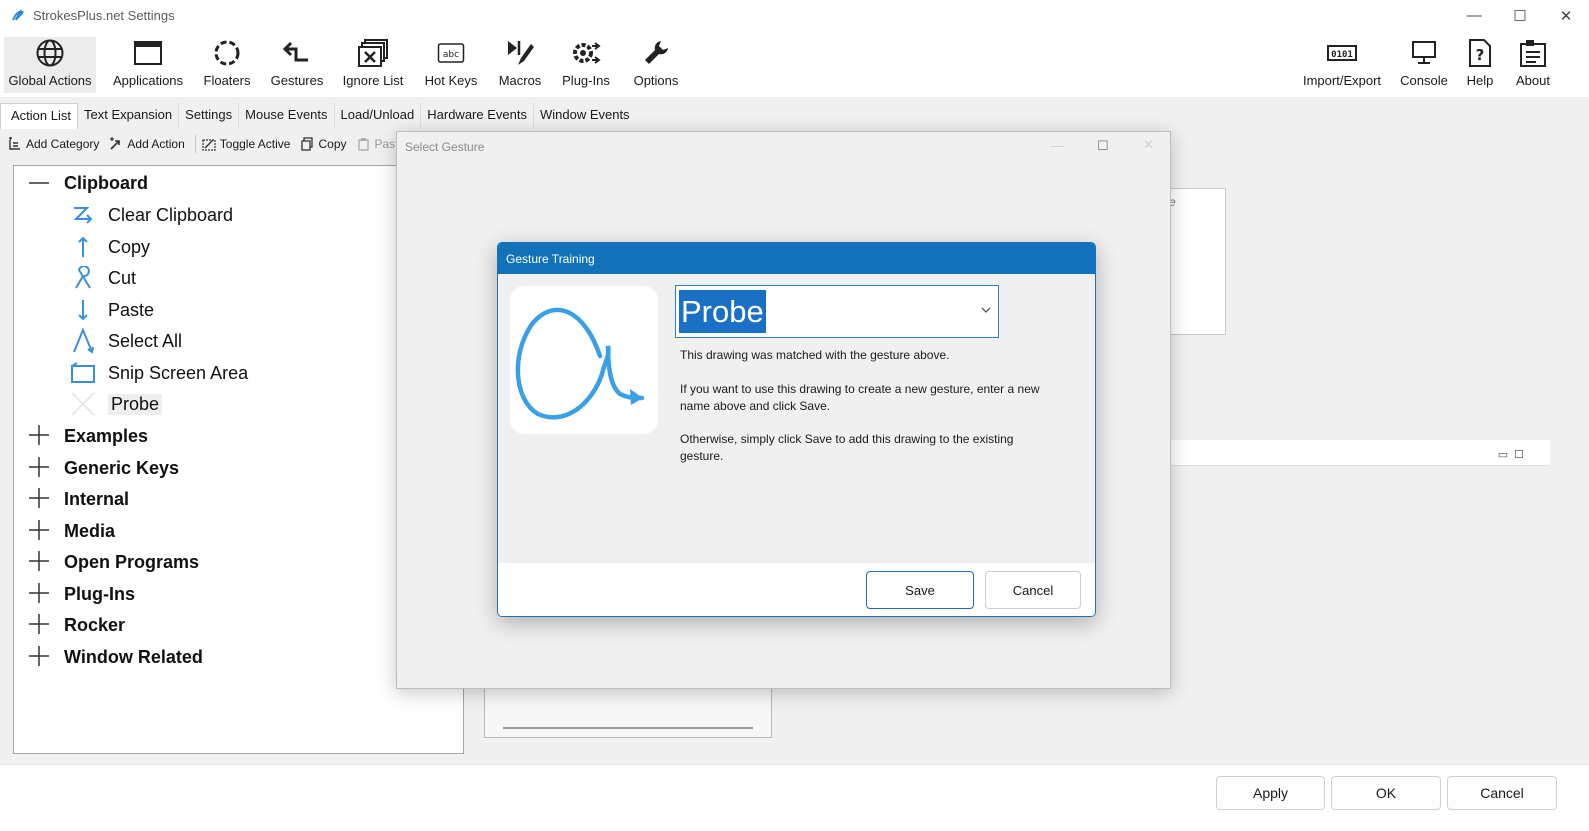  I want to click on window-title: StrokesPlus.net Settings, so click(104, 15).